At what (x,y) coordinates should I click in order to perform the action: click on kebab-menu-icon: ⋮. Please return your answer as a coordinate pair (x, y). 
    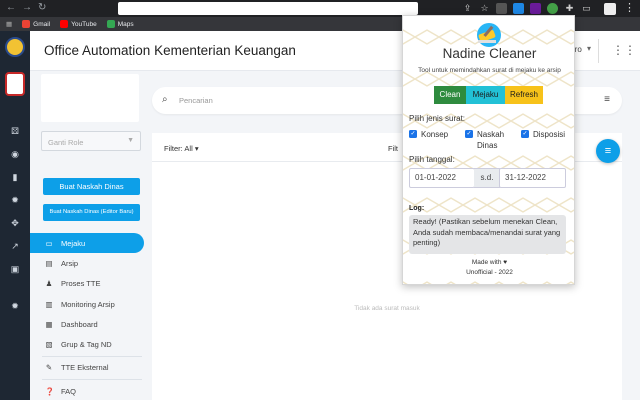
    Looking at the image, I should click on (629, 7).